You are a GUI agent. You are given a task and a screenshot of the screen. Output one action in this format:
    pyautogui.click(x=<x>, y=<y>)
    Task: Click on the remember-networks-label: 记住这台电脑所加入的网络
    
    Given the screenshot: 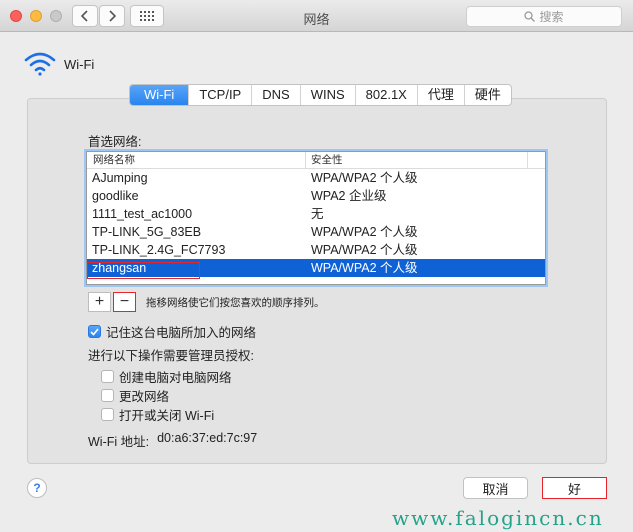 What is the action you would take?
    pyautogui.click(x=181, y=333)
    